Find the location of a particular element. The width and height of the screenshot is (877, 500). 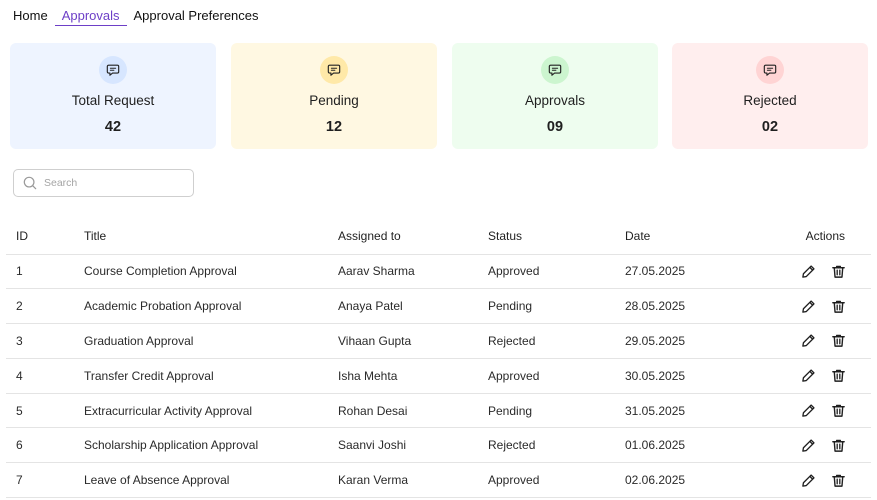

stat-label: Approvals is located at coordinates (555, 100).